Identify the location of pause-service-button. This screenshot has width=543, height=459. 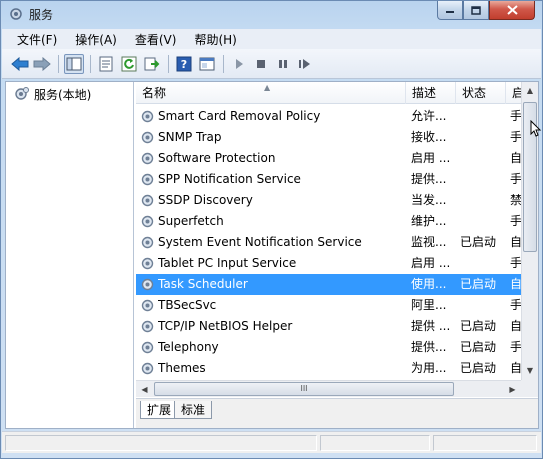
(283, 64).